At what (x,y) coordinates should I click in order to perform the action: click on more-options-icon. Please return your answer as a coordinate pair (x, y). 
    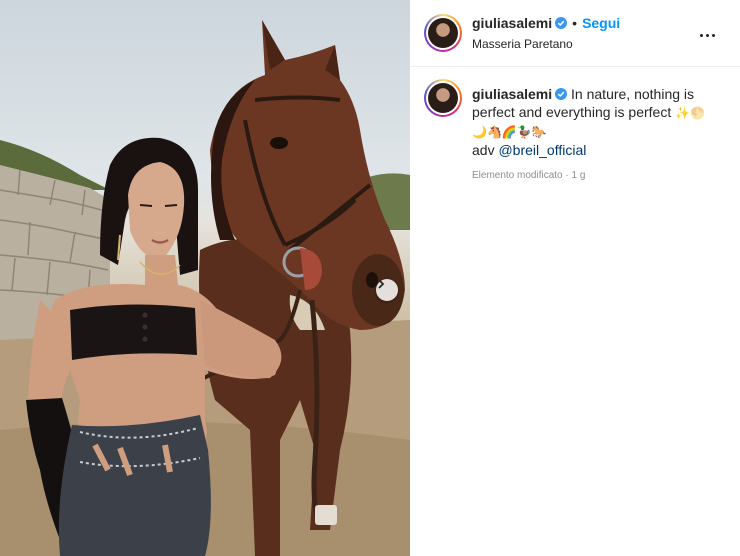
    Looking at the image, I should click on (701, 35).